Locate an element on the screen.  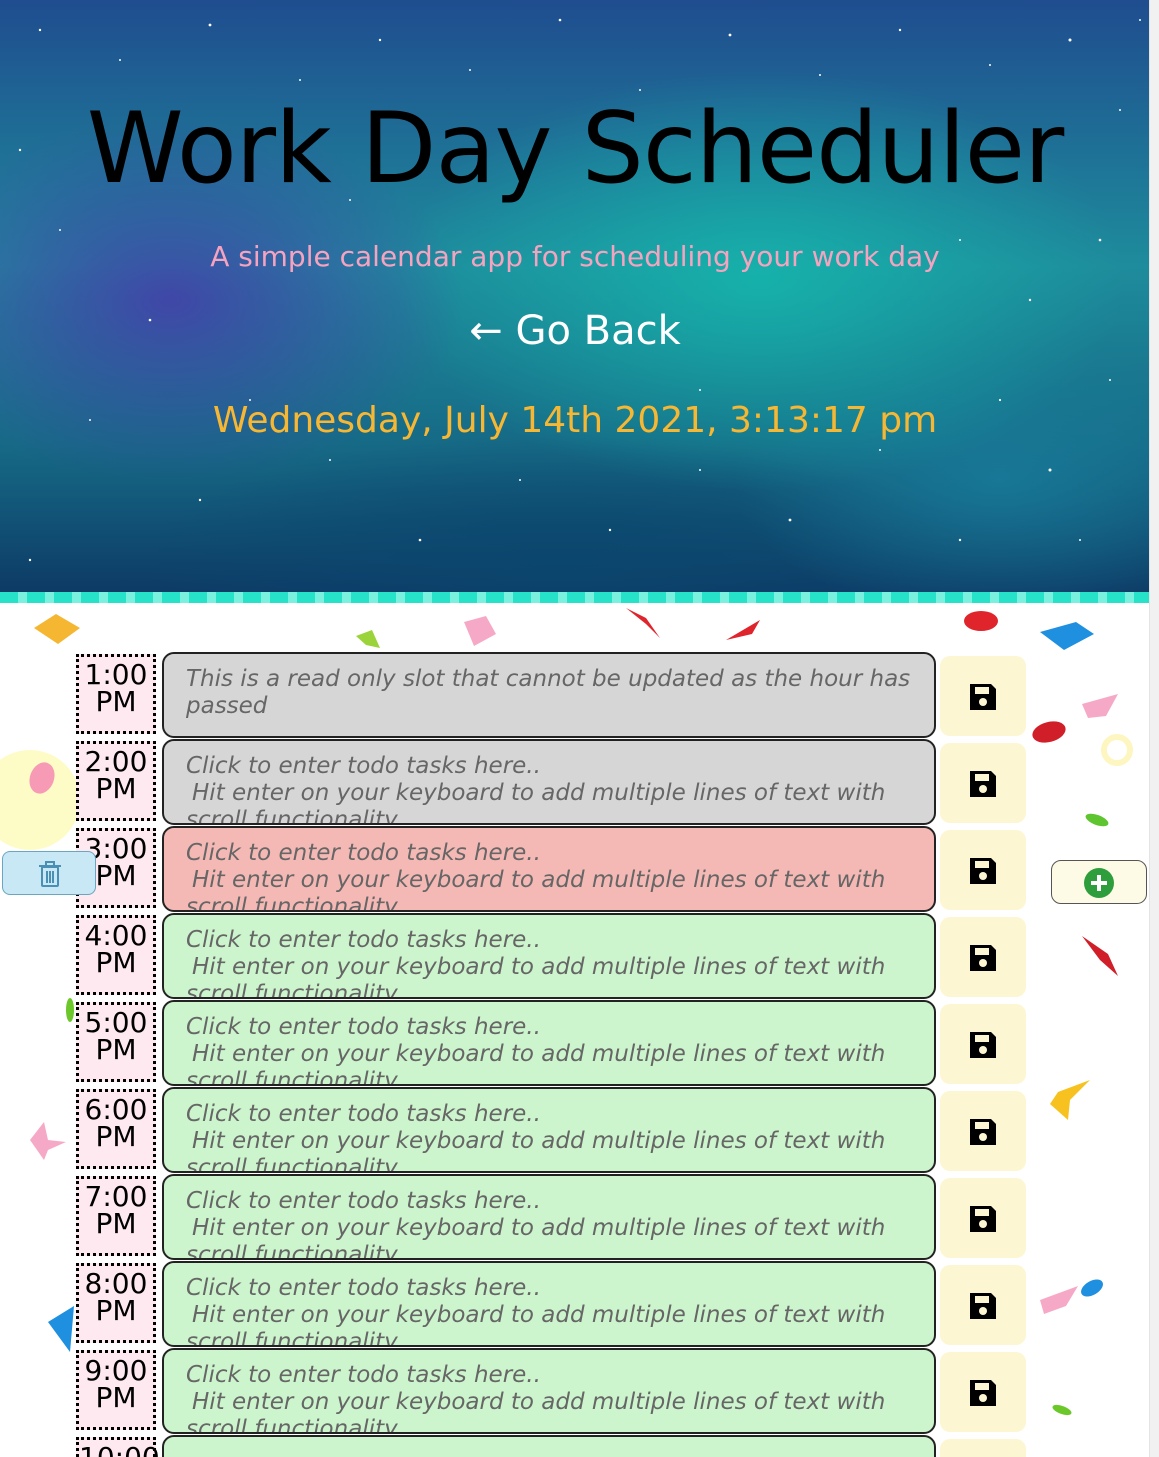
current-datetime: Wednesday, July 14th 2021, 3:13:17 pm is located at coordinates (575, 420).